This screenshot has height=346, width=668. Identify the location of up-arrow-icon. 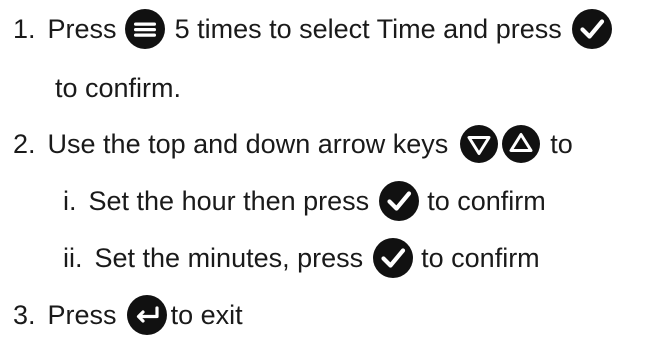
(521, 144).